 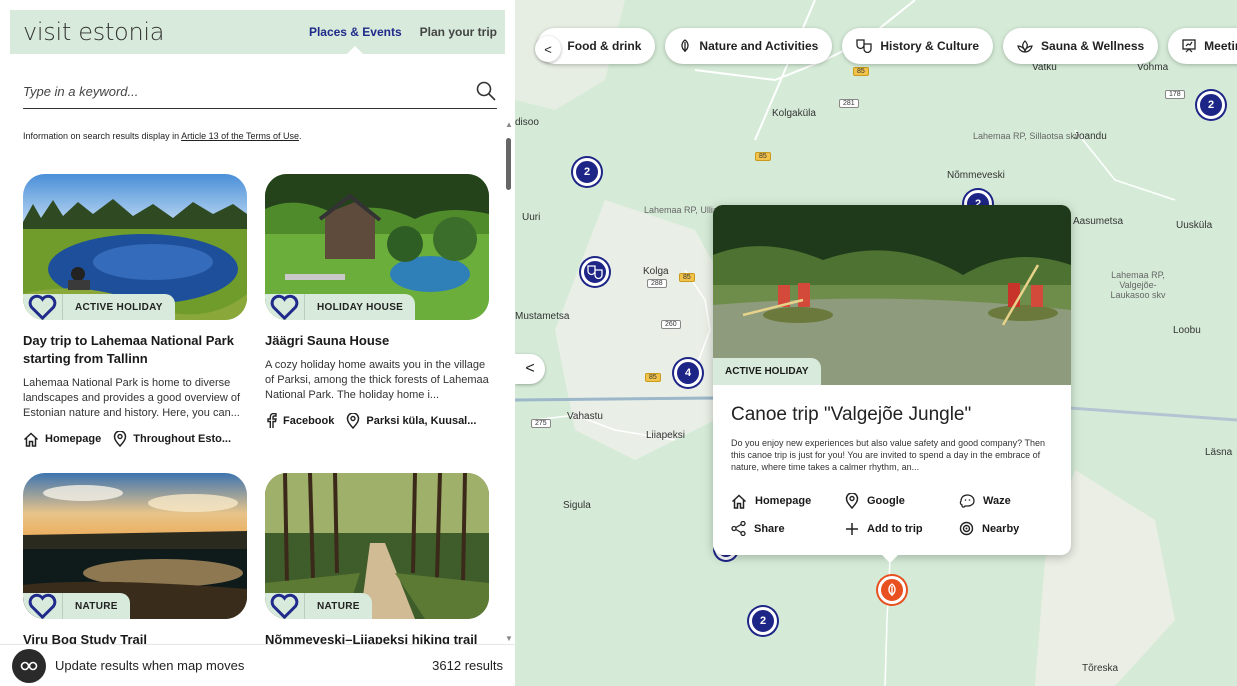 I want to click on card-category-badge: NATURE, so click(x=318, y=606).